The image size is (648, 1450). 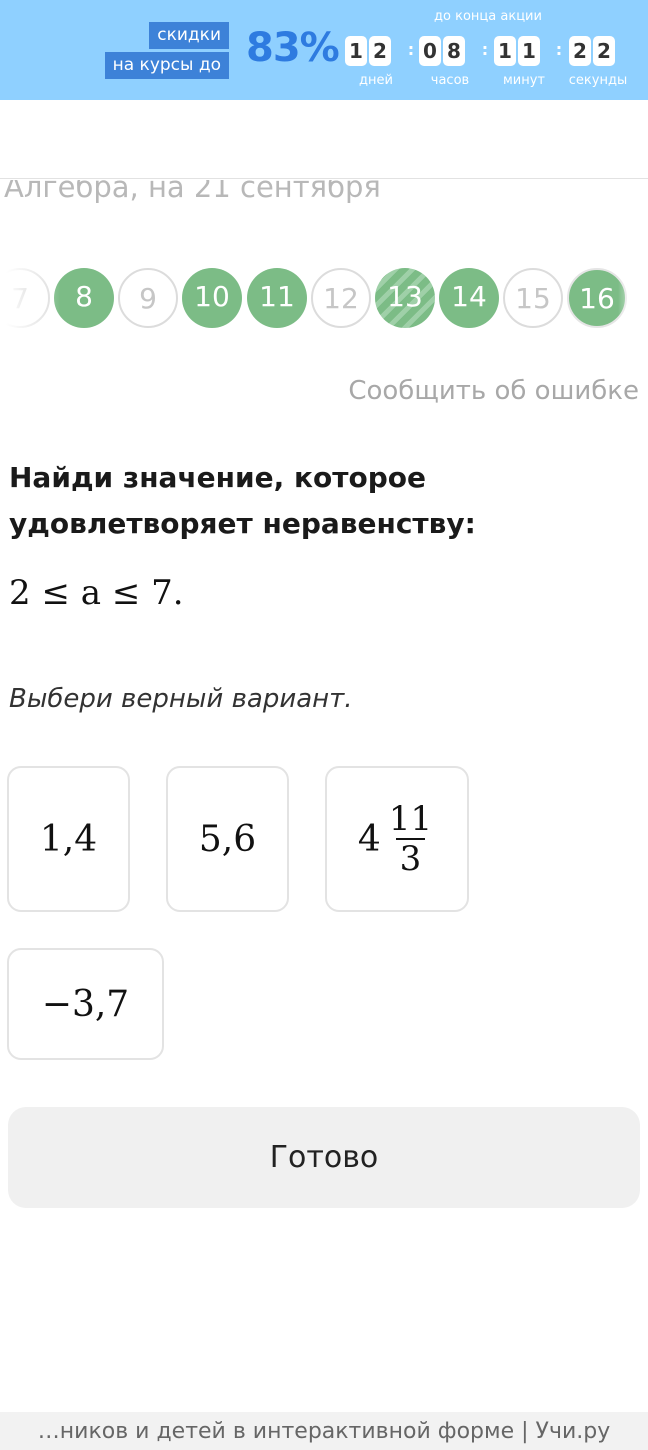 What do you see at coordinates (293, 48) in the screenshot?
I see `promo-percent: 83%` at bounding box center [293, 48].